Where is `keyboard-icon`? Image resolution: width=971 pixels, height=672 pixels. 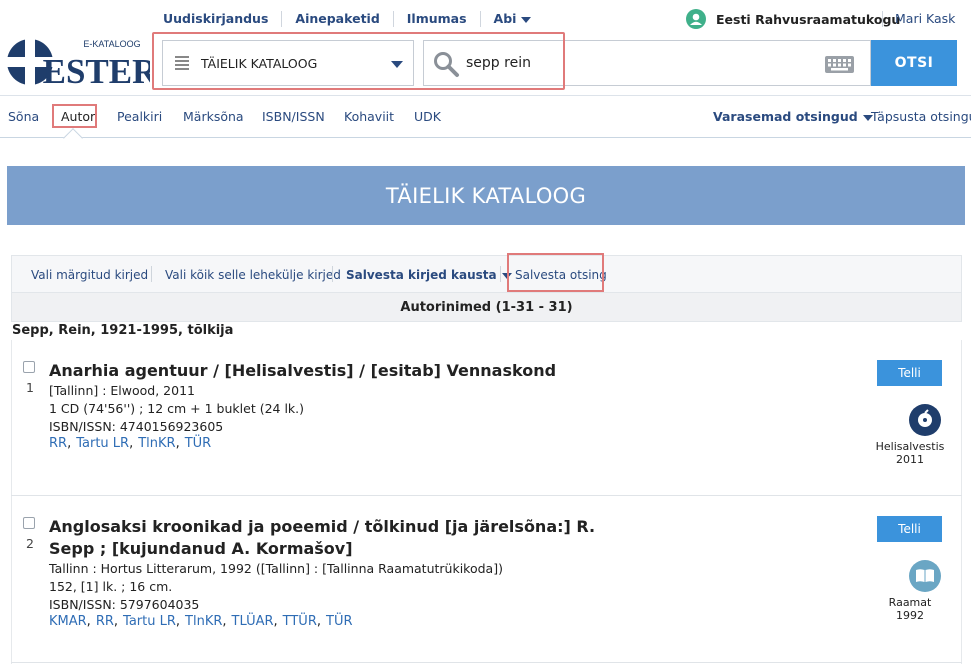 keyboard-icon is located at coordinates (839, 64).